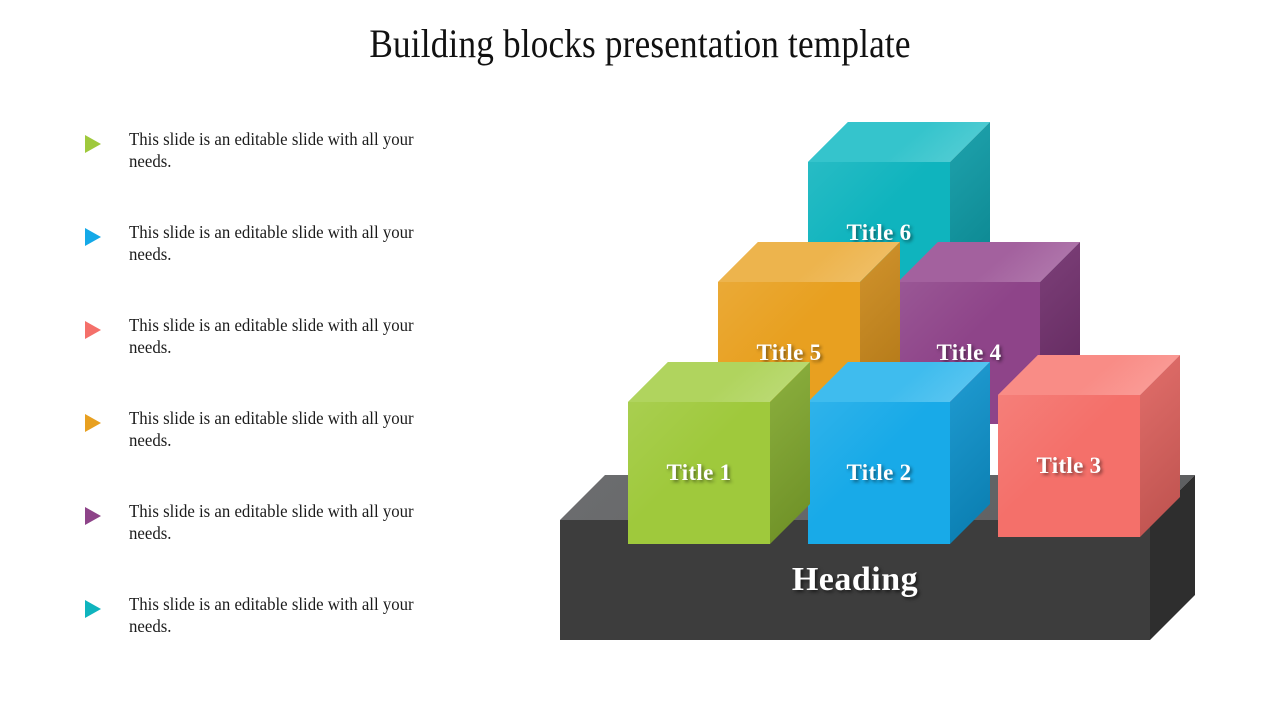  I want to click on block-title-1: Title 1, so click(719, 453).